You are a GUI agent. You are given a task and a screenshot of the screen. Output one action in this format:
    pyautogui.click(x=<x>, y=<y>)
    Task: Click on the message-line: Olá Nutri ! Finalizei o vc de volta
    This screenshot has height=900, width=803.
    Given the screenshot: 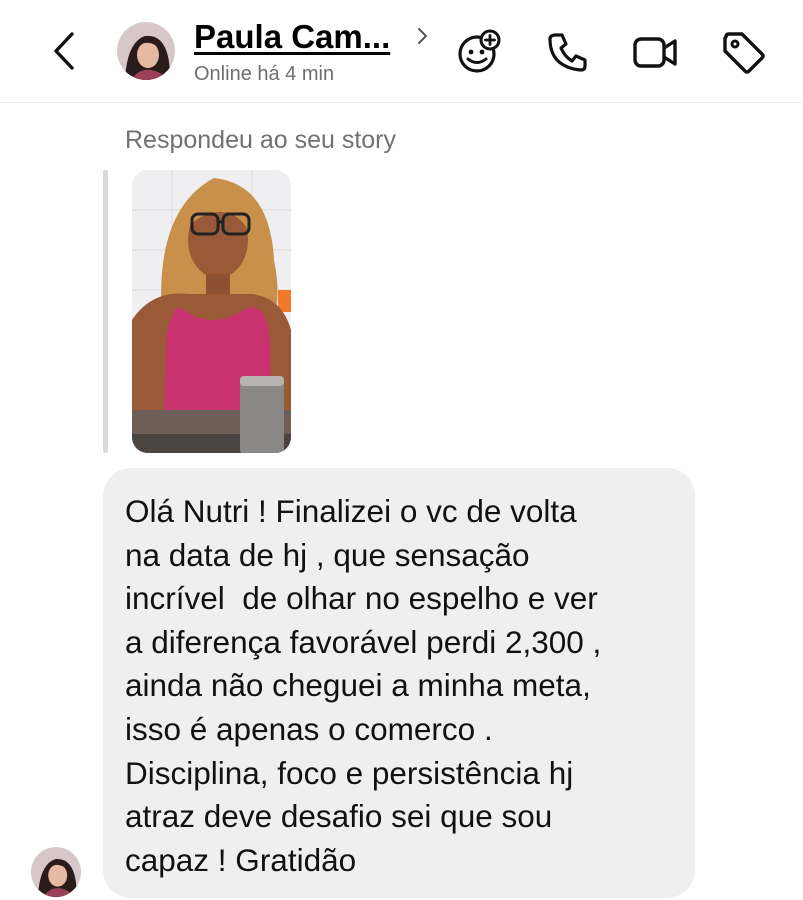 What is the action you would take?
    pyautogui.click(x=351, y=511)
    